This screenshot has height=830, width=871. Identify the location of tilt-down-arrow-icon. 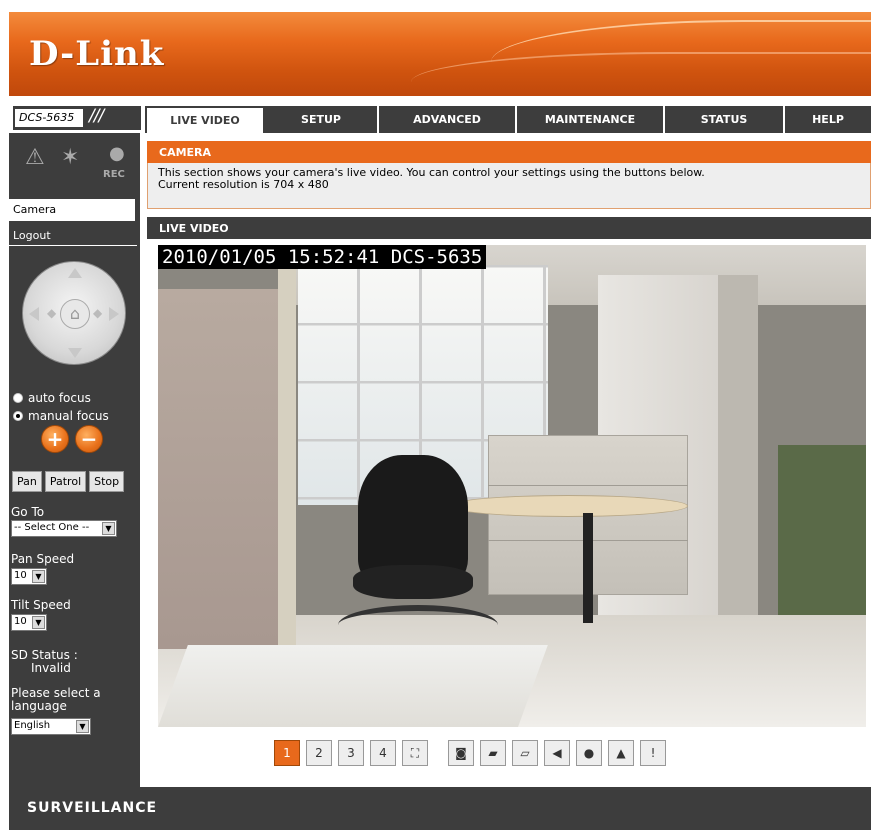
(75, 353).